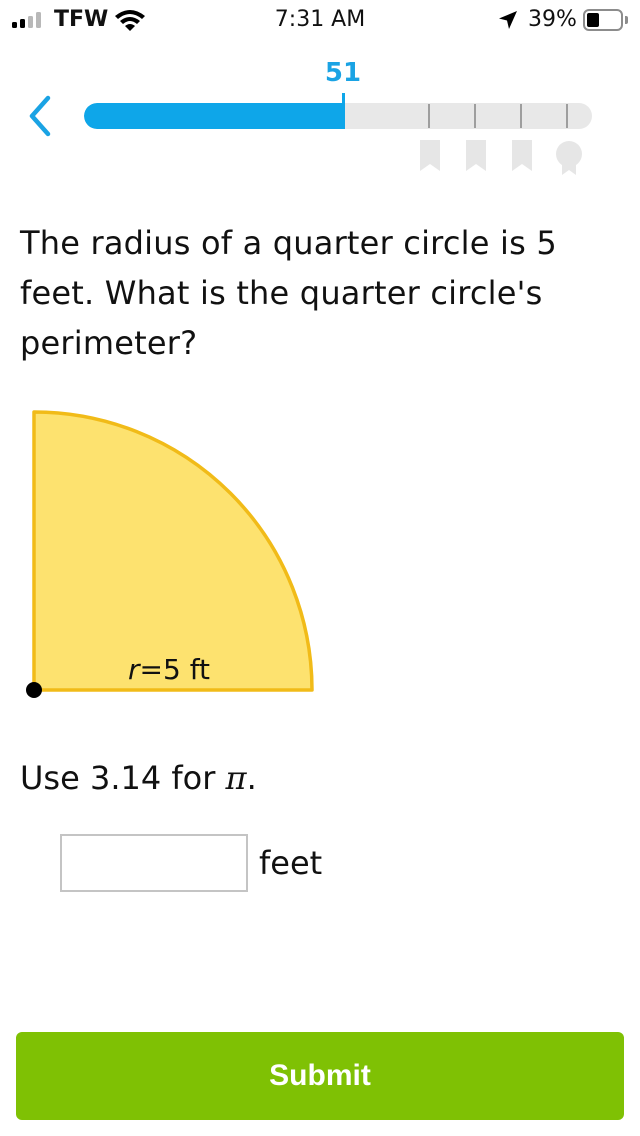  What do you see at coordinates (569, 158) in the screenshot?
I see `award-ribbon-icon` at bounding box center [569, 158].